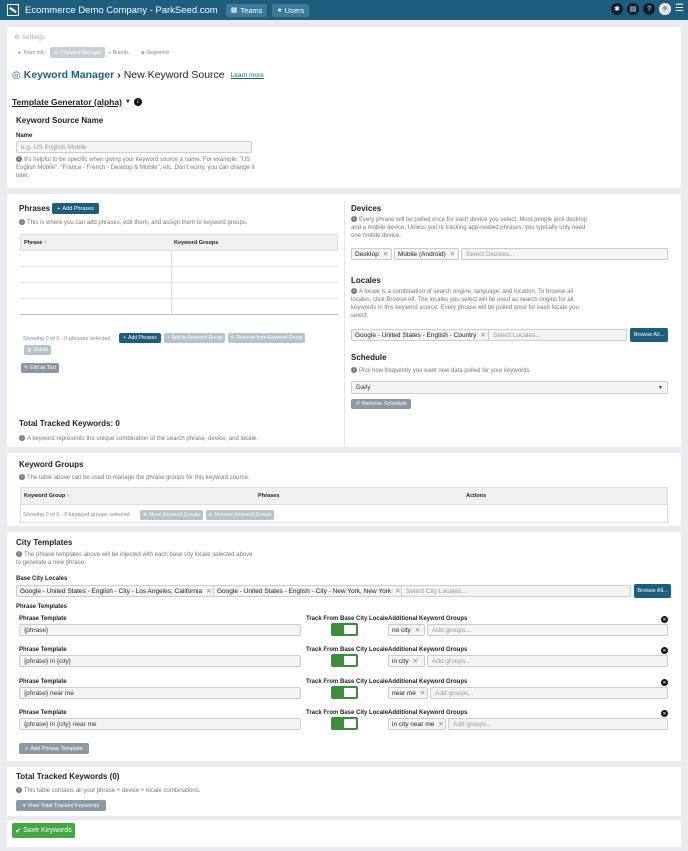 This screenshot has width=688, height=851. What do you see at coordinates (54, 748) in the screenshot?
I see `add-phrase-template-button: + Add Phrase Template` at bounding box center [54, 748].